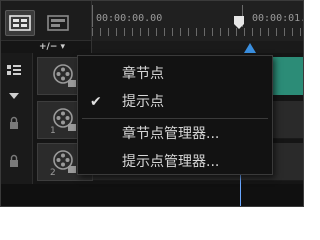  Describe the element at coordinates (175, 102) in the screenshot. I see `menu-item-cue-point: ✔ 提示点` at that location.